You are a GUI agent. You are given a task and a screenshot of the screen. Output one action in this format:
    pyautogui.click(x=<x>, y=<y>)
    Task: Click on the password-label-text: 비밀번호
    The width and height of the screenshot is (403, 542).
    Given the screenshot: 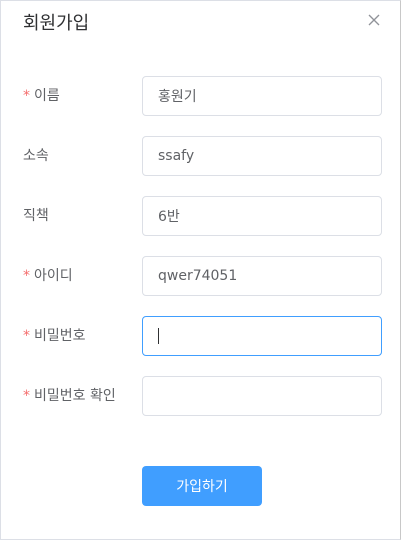 What is the action you would take?
    pyautogui.click(x=60, y=336)
    